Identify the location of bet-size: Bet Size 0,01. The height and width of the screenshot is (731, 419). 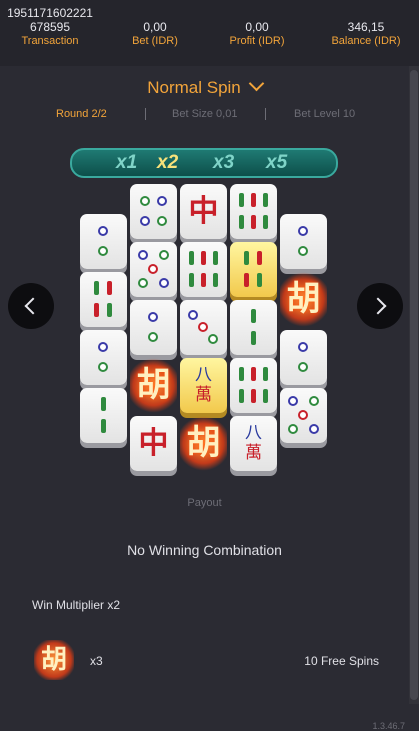
(205, 114).